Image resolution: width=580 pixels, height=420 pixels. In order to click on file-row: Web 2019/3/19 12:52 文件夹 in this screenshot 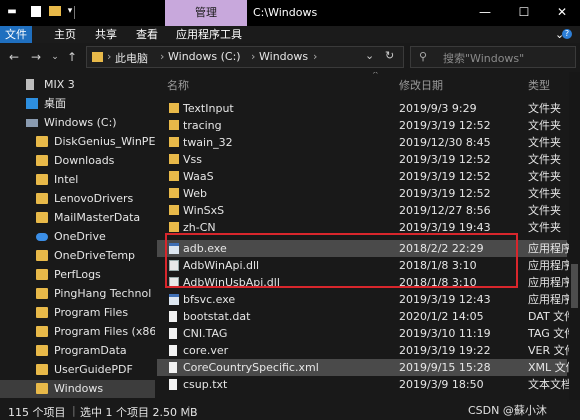, I will do `click(362, 193)`.